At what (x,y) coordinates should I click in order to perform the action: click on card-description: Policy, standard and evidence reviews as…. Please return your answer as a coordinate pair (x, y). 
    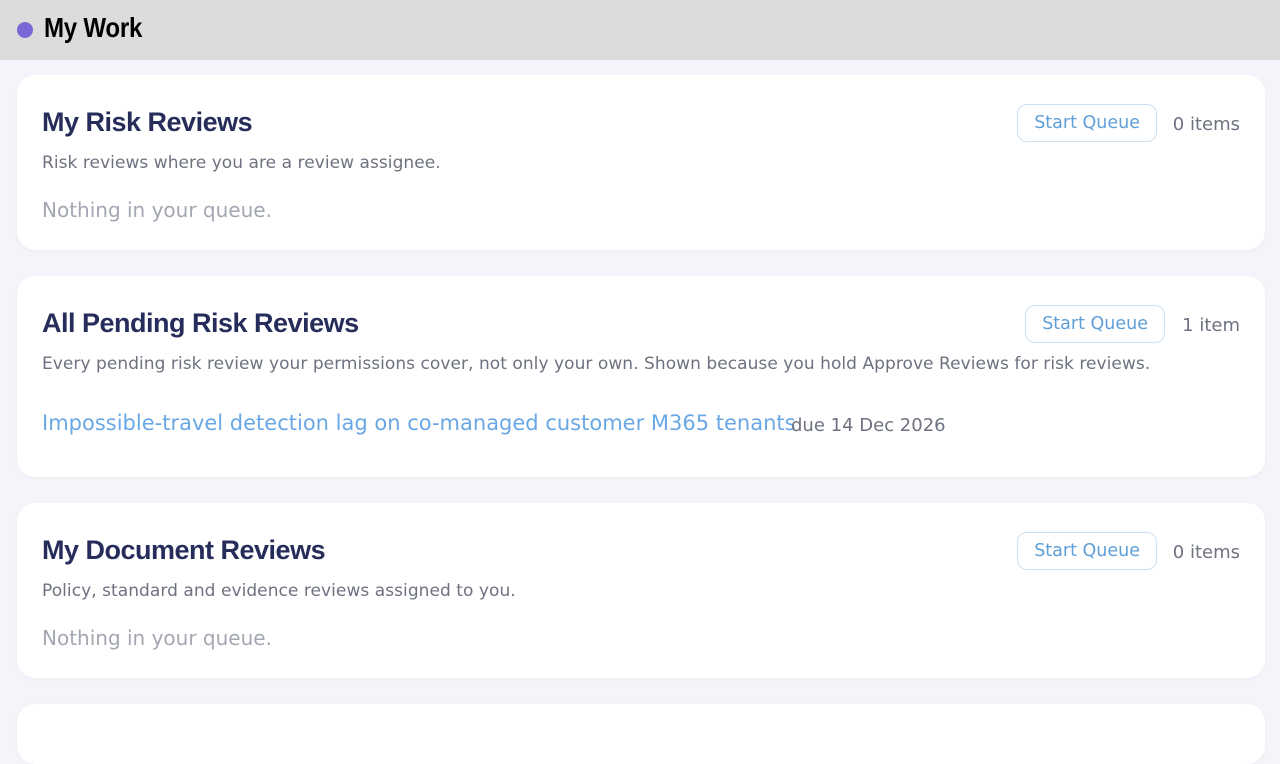
    Looking at the image, I should click on (279, 591).